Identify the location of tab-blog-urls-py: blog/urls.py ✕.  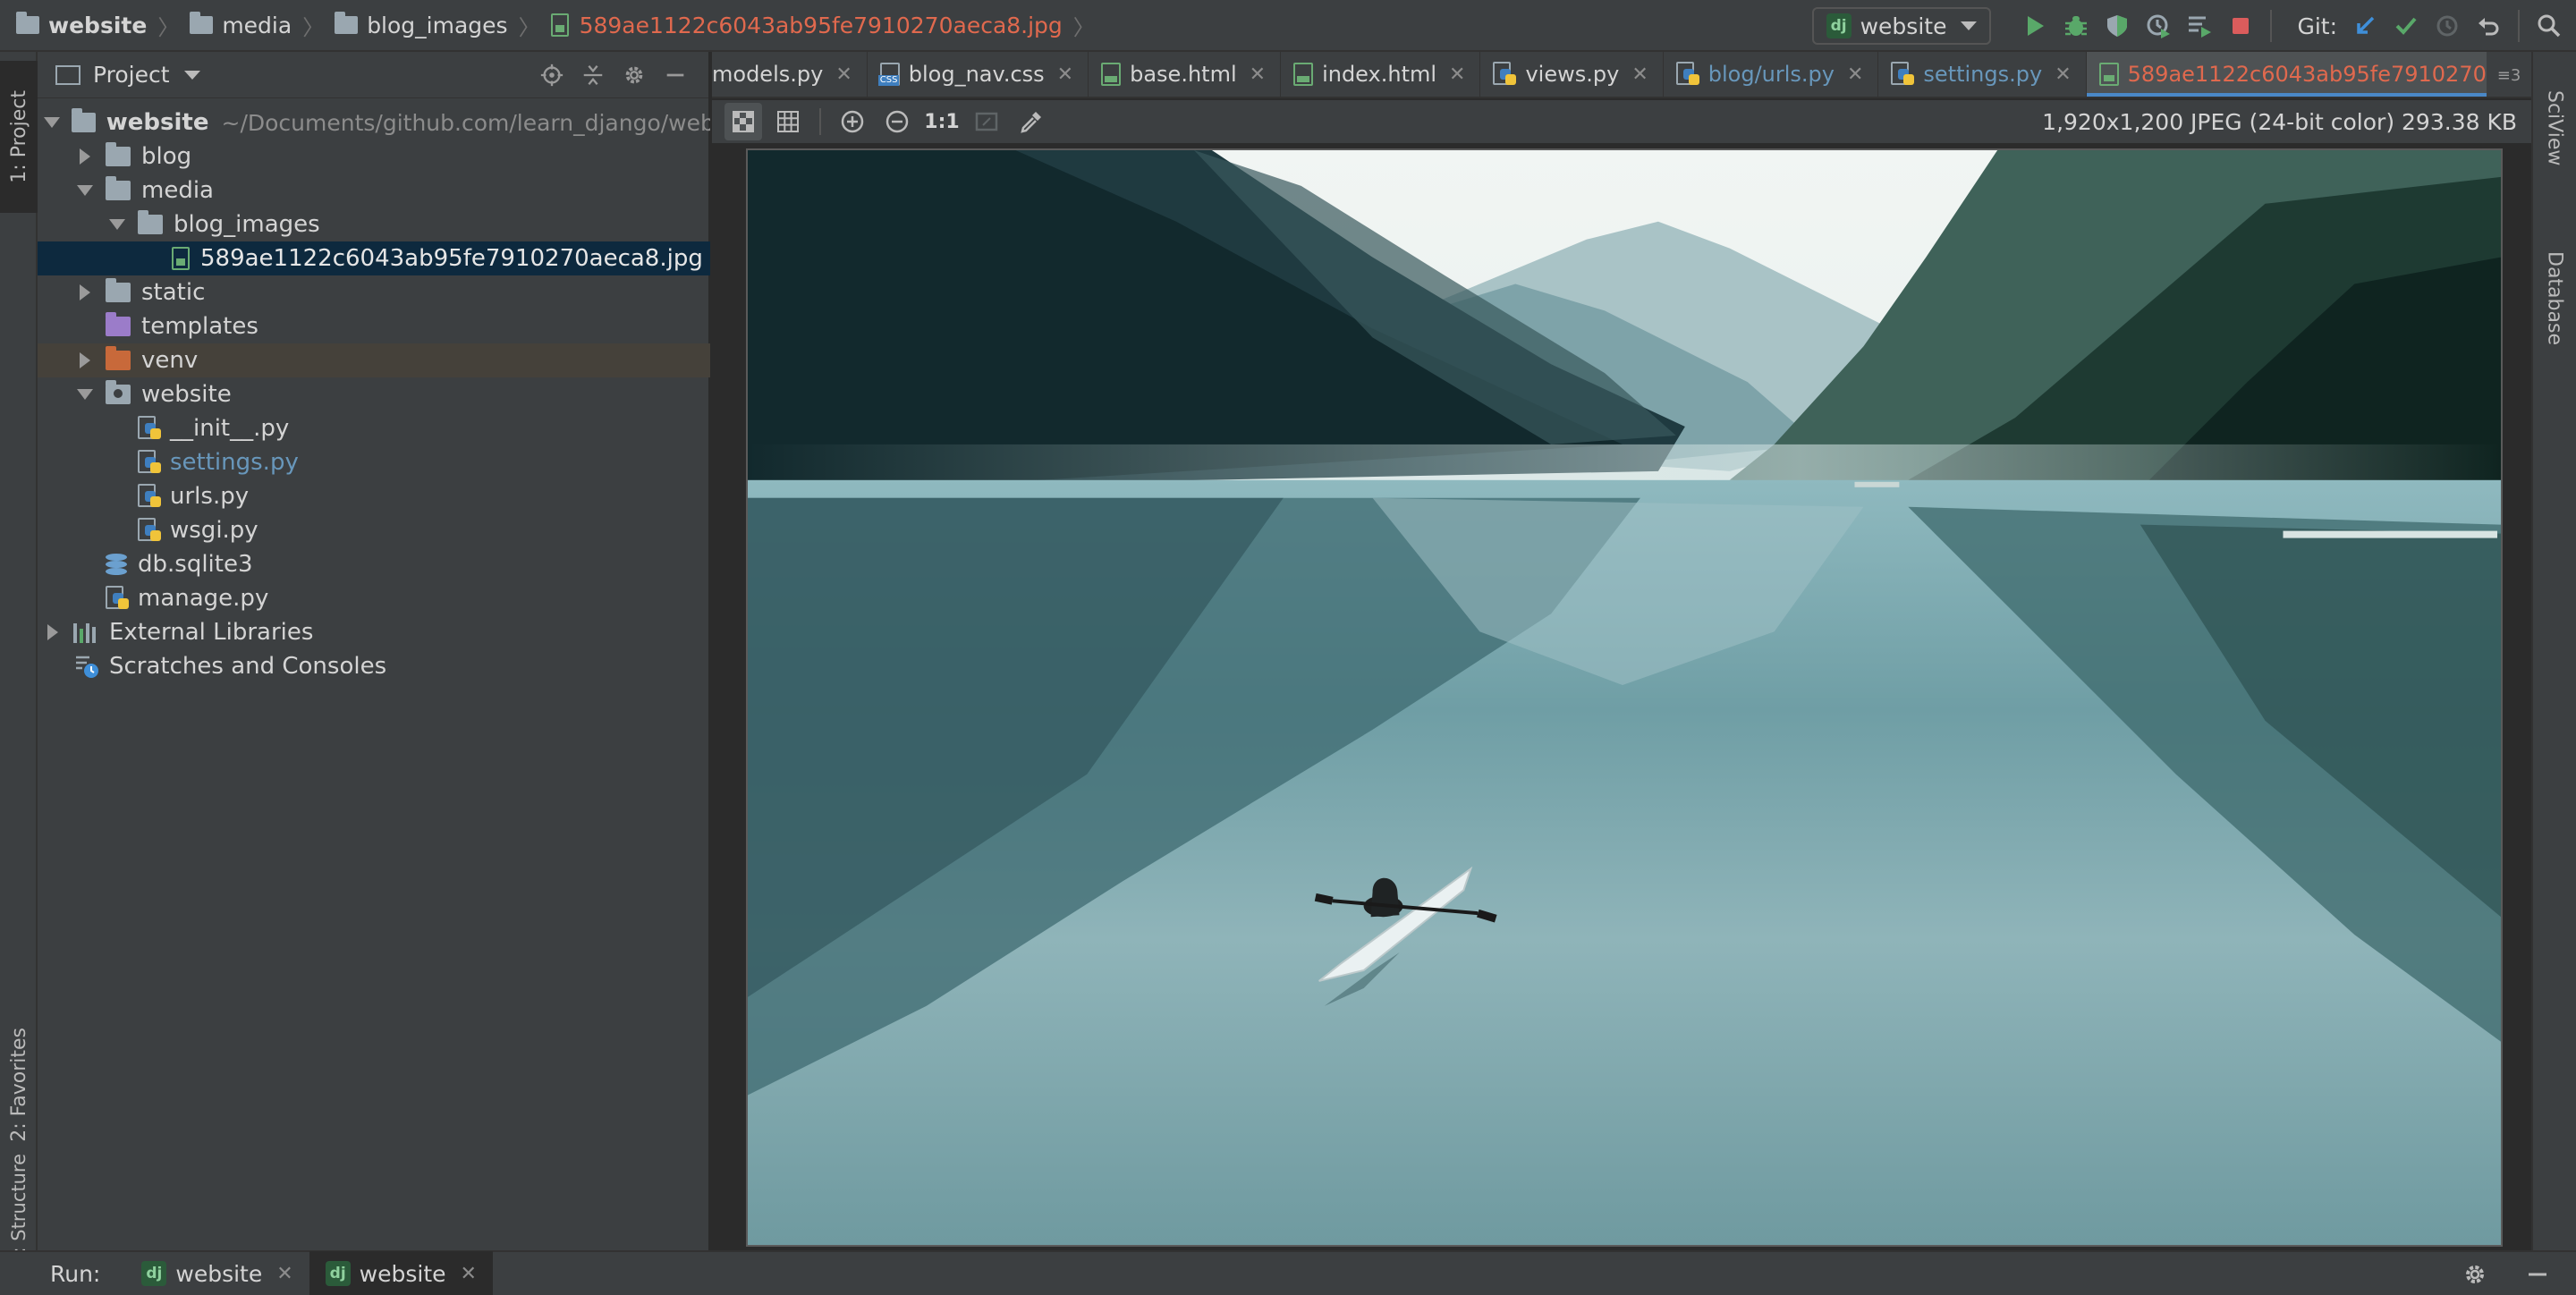
(1771, 74).